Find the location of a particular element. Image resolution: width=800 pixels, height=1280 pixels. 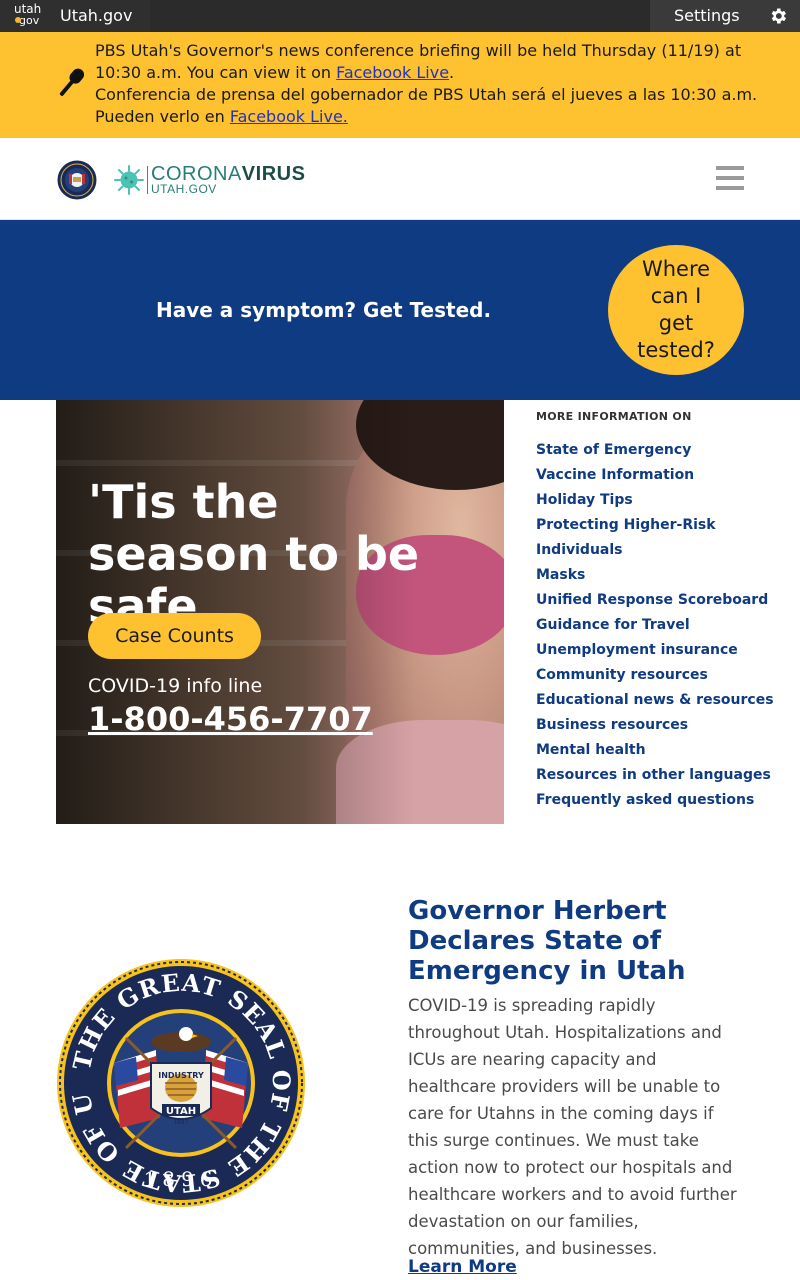

facebook-live-link-en: Facebook Live is located at coordinates (392, 72).